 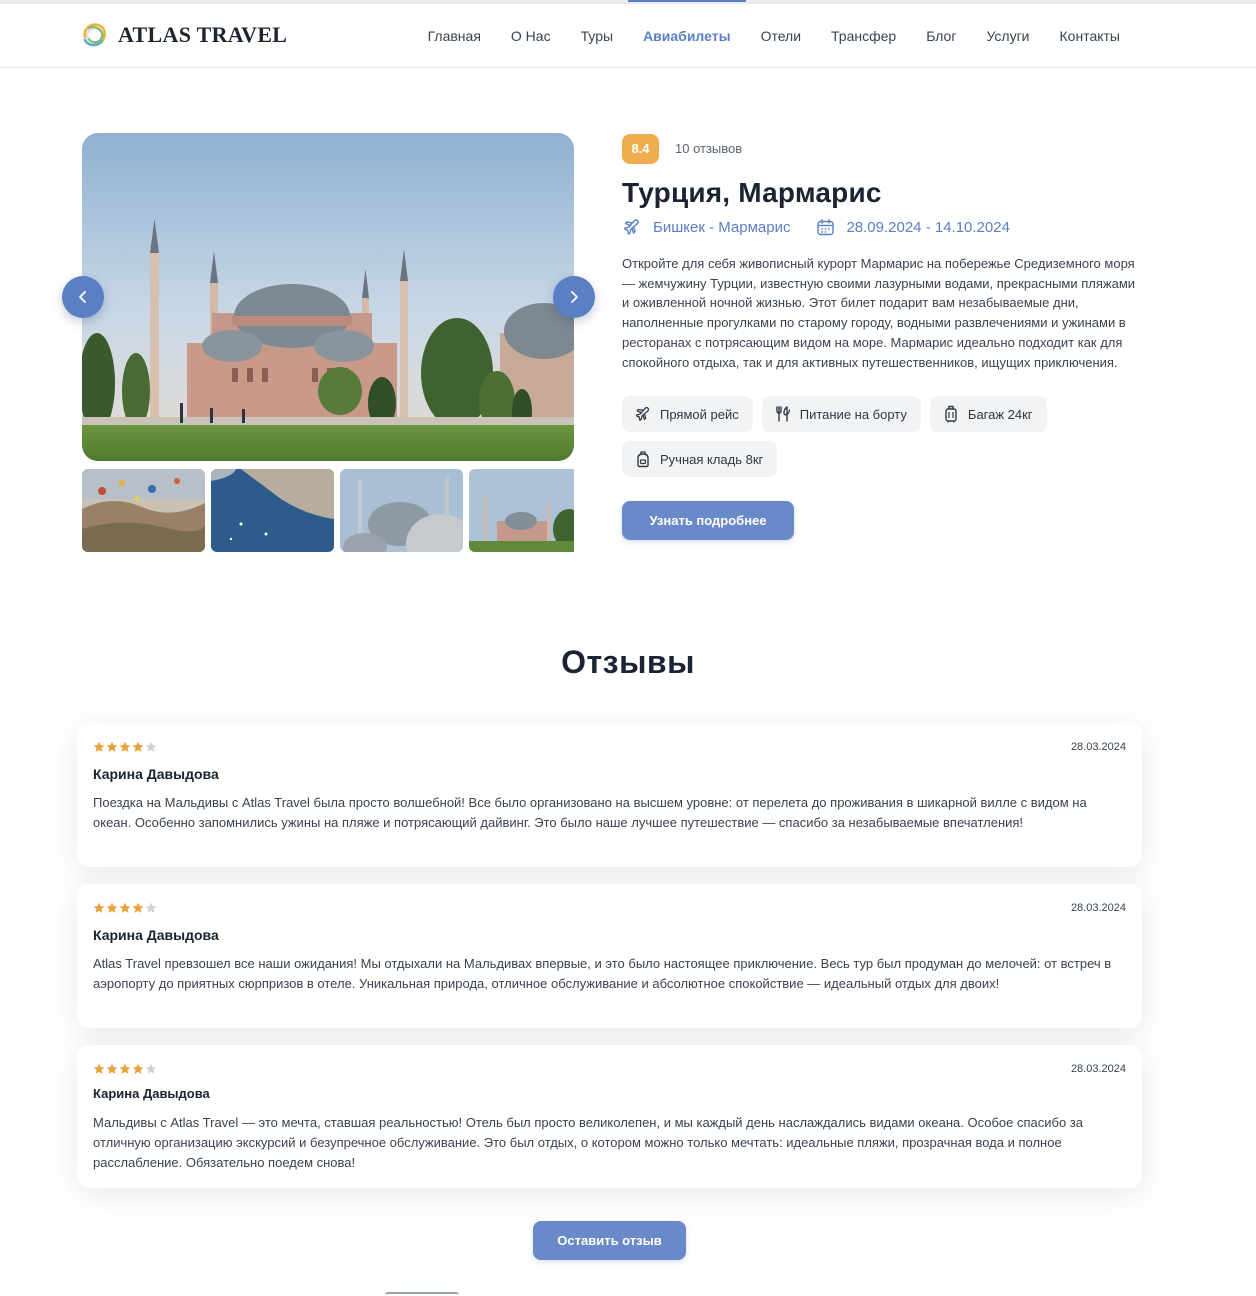 I want to click on thumbnail-strip, so click(x=328, y=510).